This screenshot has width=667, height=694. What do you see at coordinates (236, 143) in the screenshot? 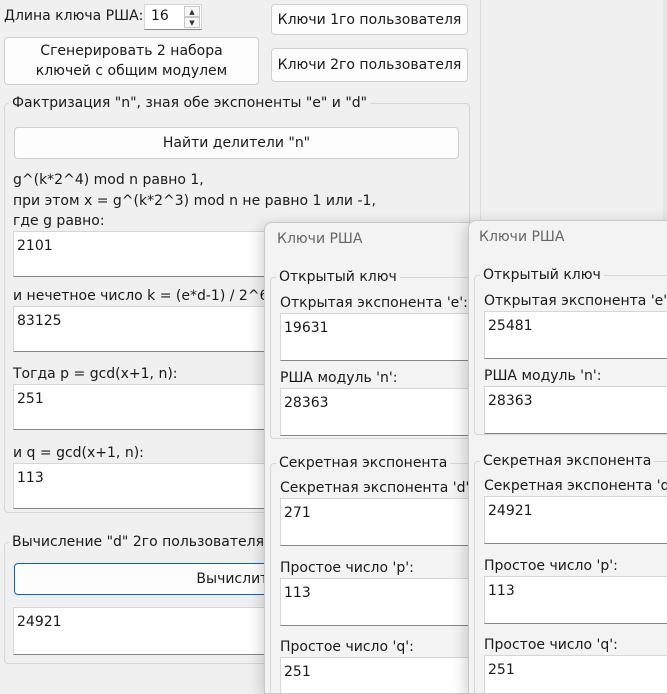
I see `find-divisors-button: Найти делители "n"` at bounding box center [236, 143].